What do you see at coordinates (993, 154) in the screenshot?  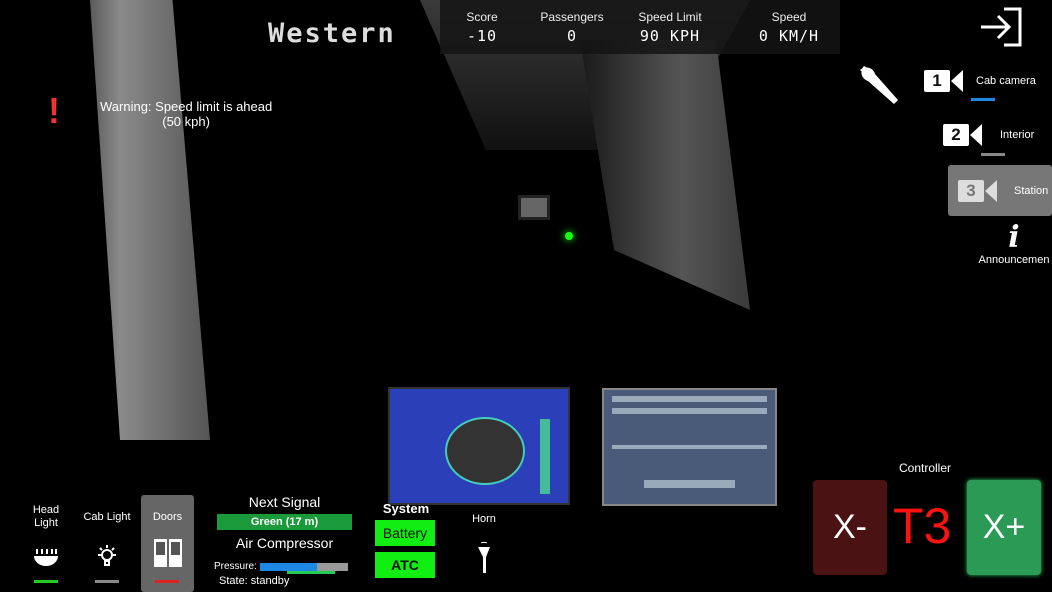 I see `camera-2-indicator` at bounding box center [993, 154].